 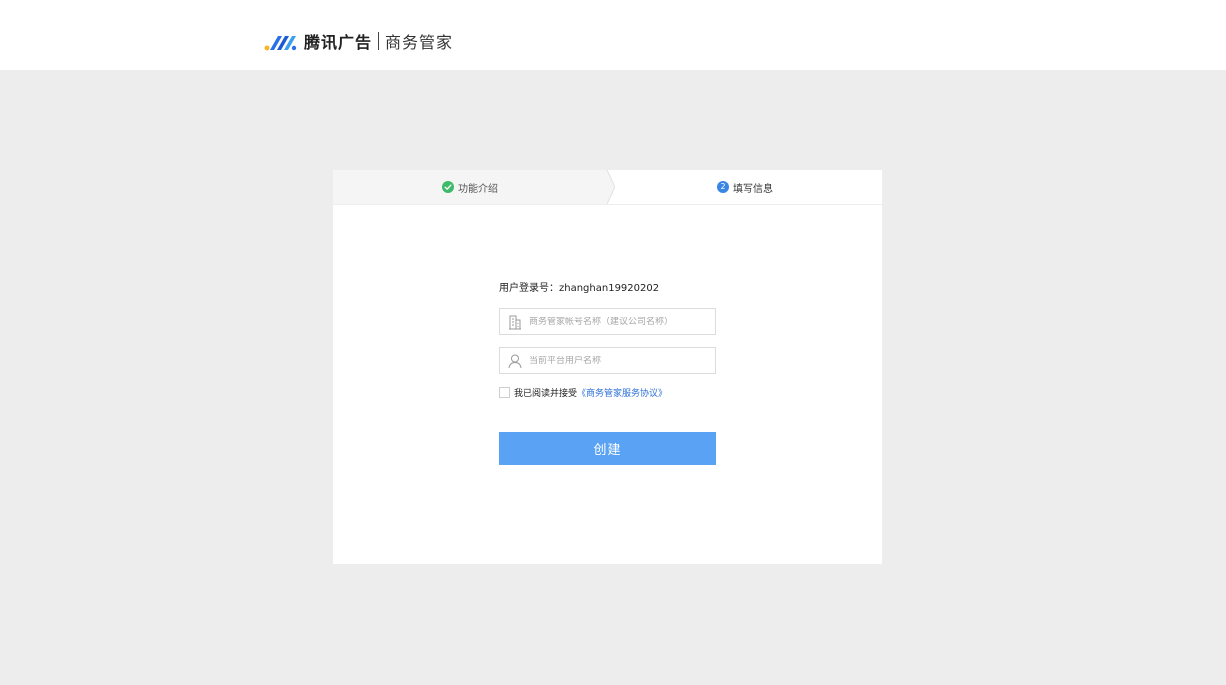 I want to click on create-button: 创建, so click(x=607, y=448).